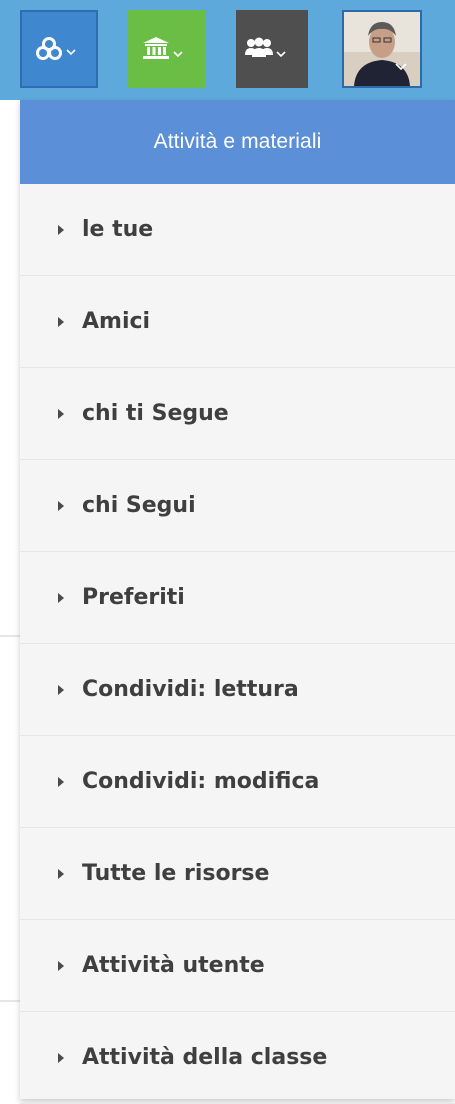  What do you see at coordinates (173, 965) in the screenshot?
I see `menu-item-label: Attività utente` at bounding box center [173, 965].